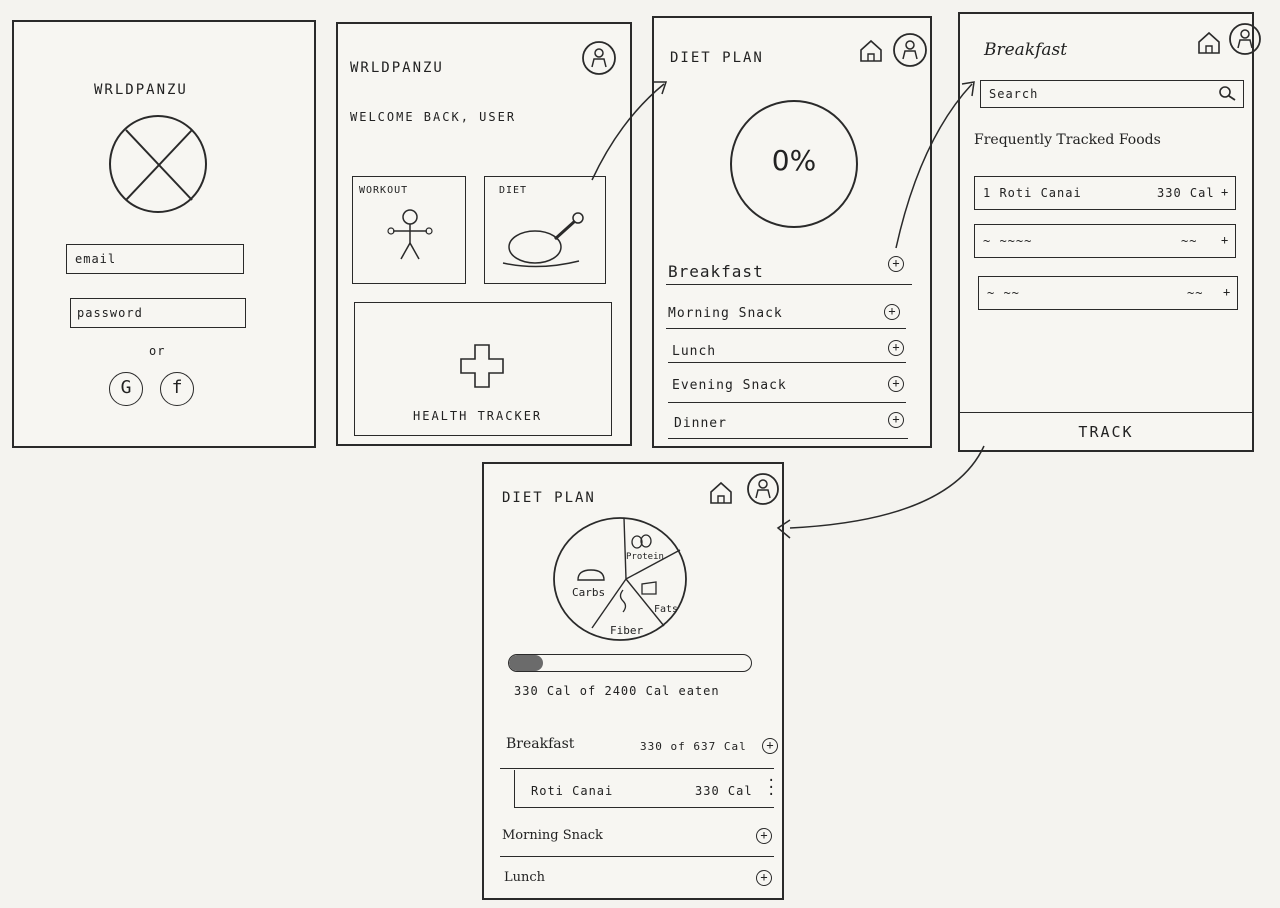  I want to click on arrow-diet-to-plan, so click(628, 132).